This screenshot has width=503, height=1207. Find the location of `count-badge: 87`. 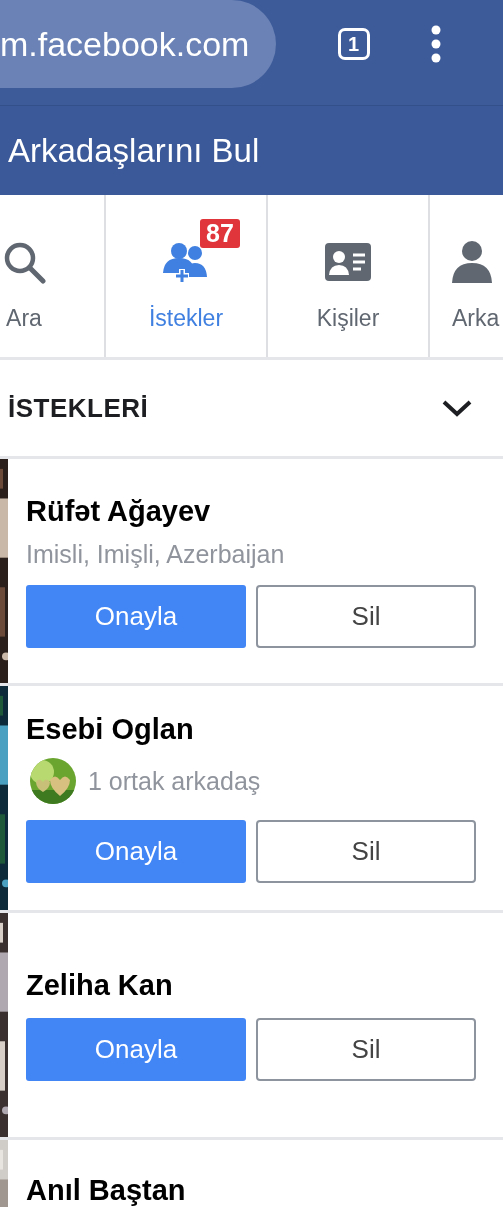

count-badge: 87 is located at coordinates (220, 233).